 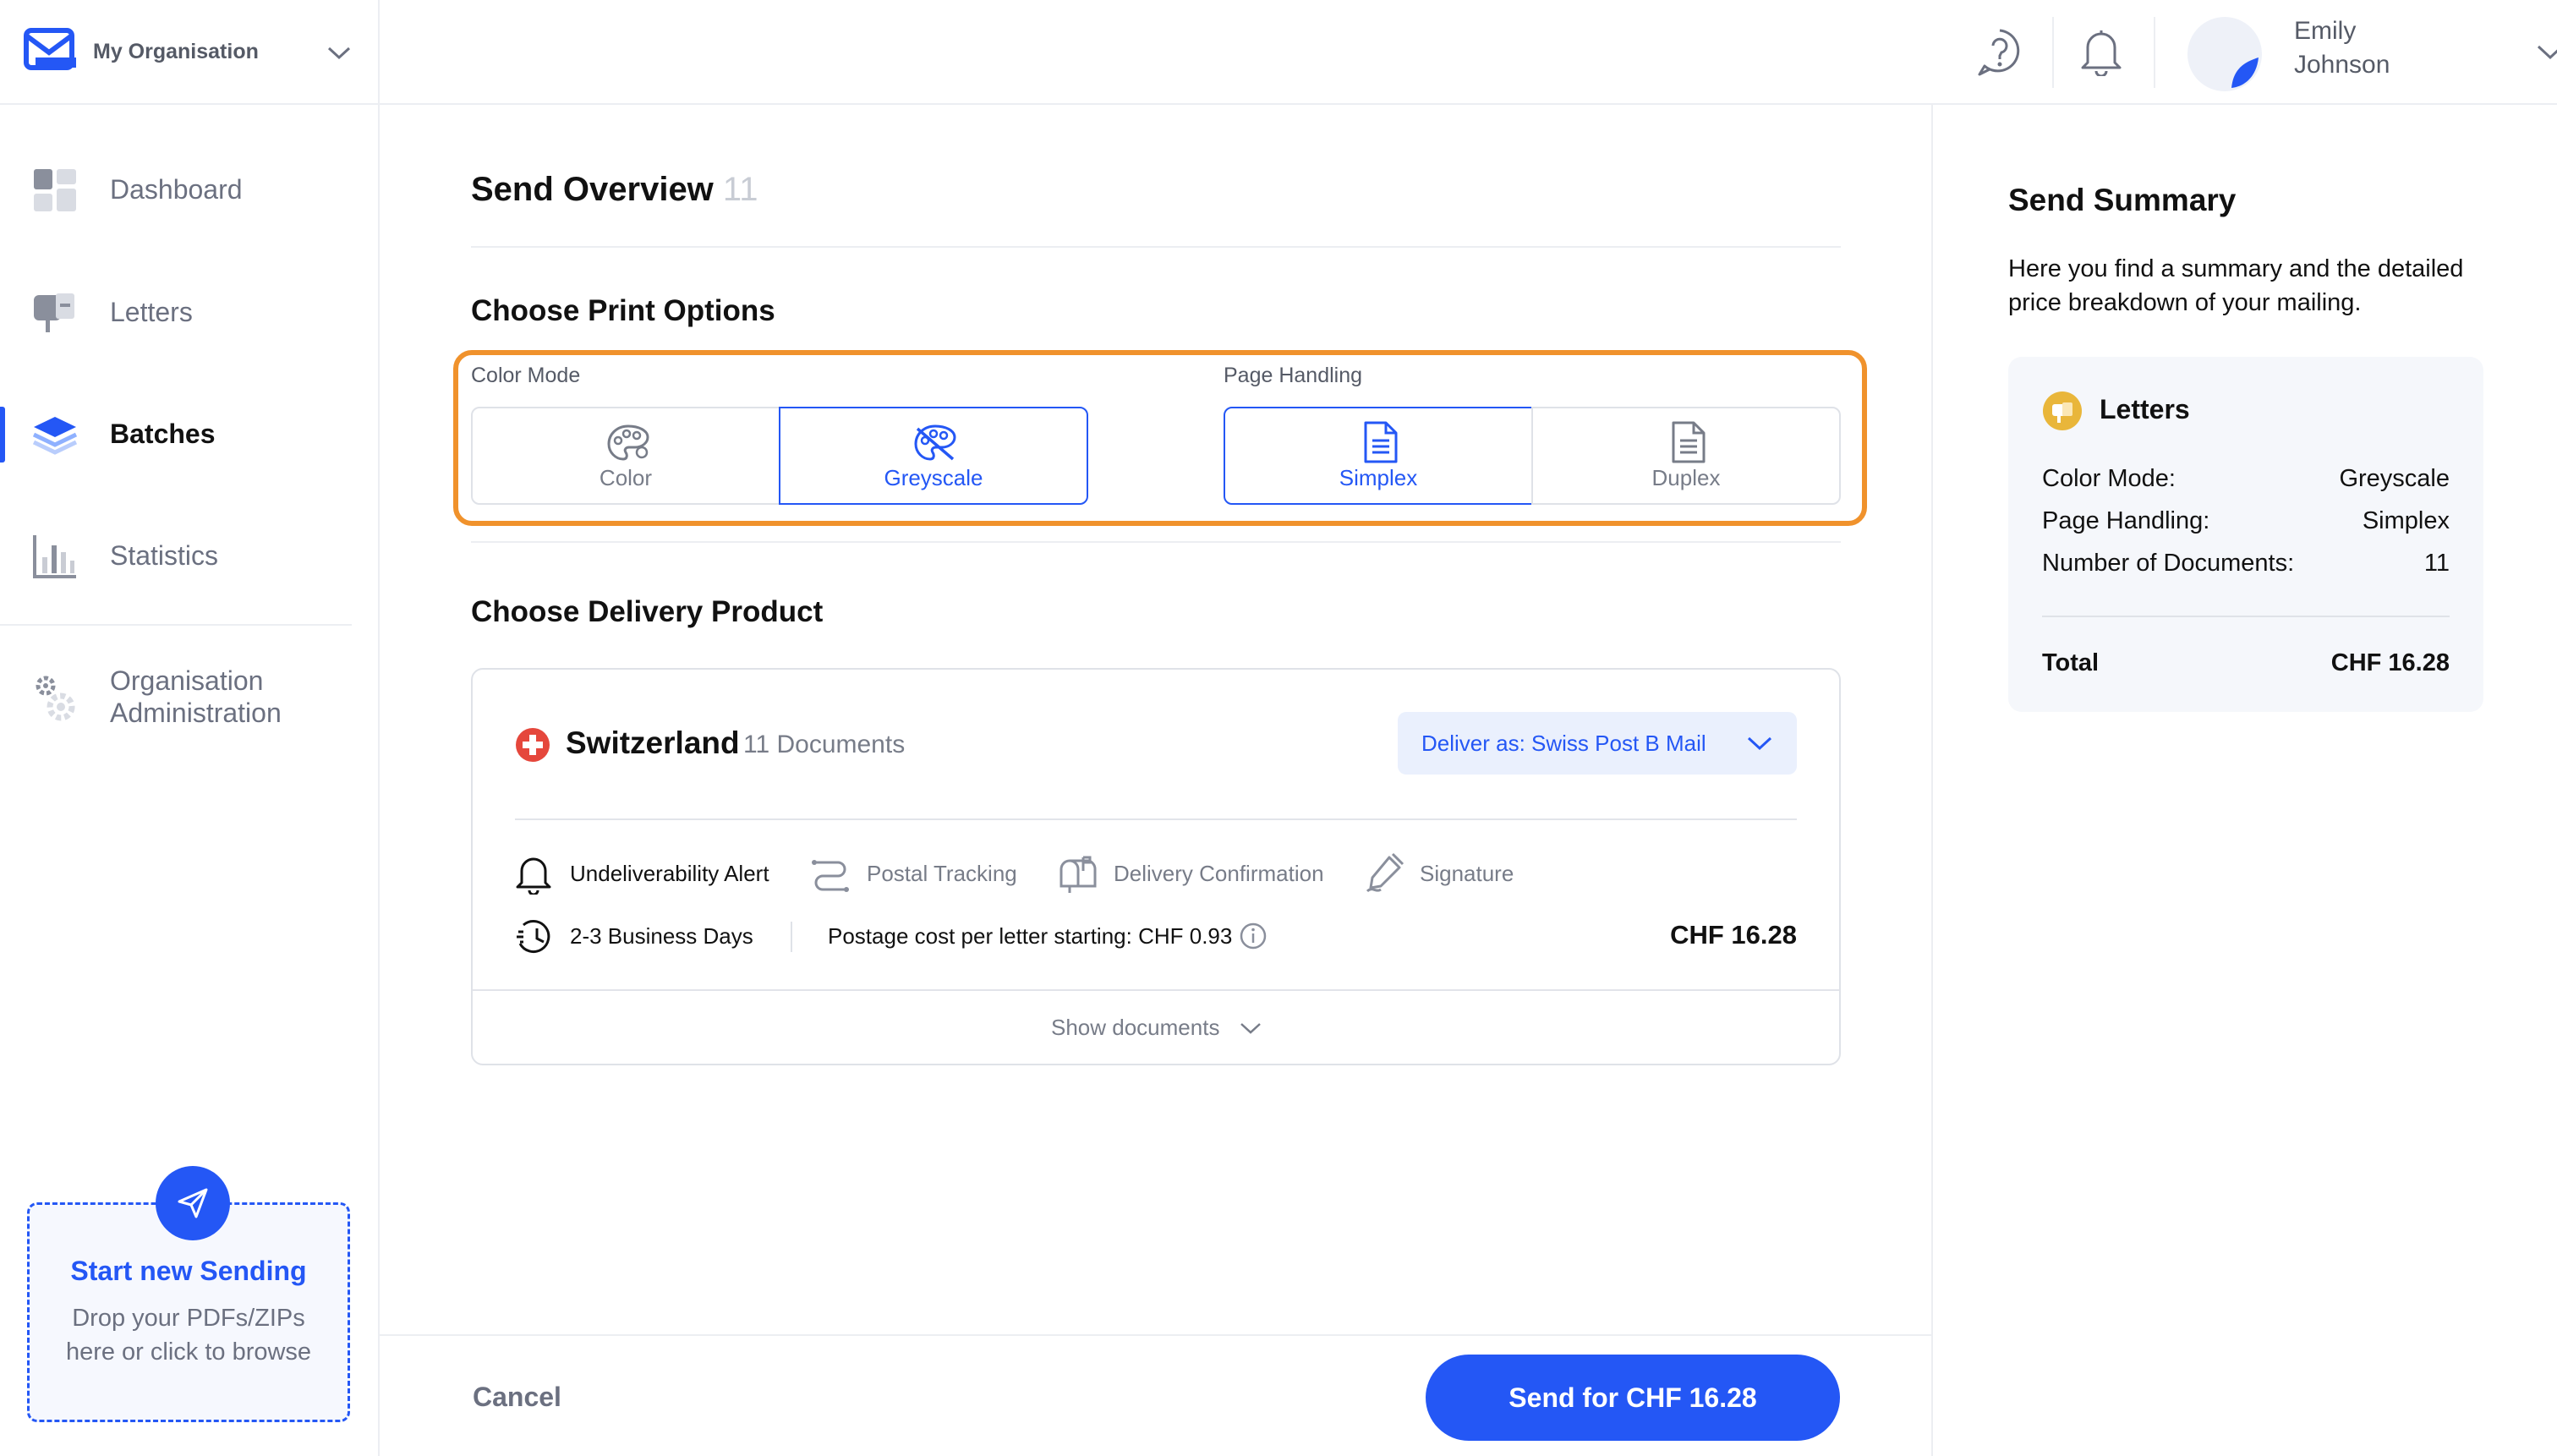 I want to click on summary-card-title: Letters, so click(x=2145, y=409).